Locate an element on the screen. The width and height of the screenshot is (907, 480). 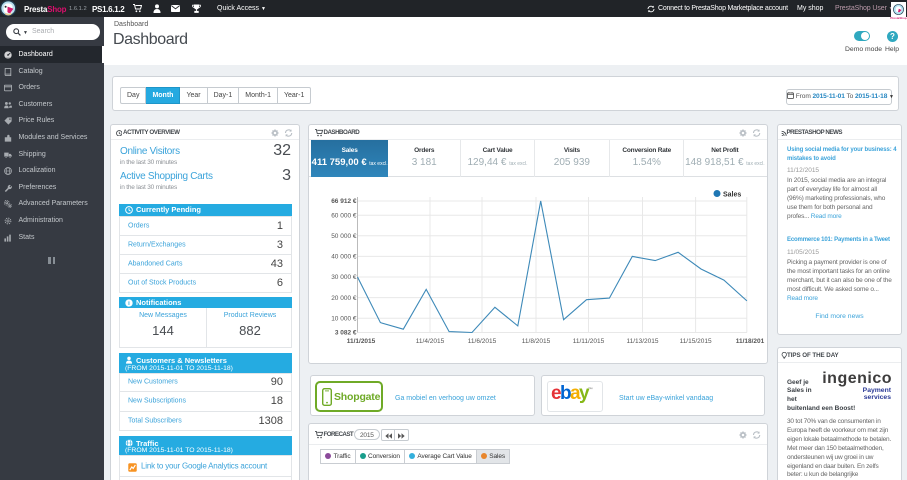
svg-text: 66 912 € is located at coordinates (344, 201).